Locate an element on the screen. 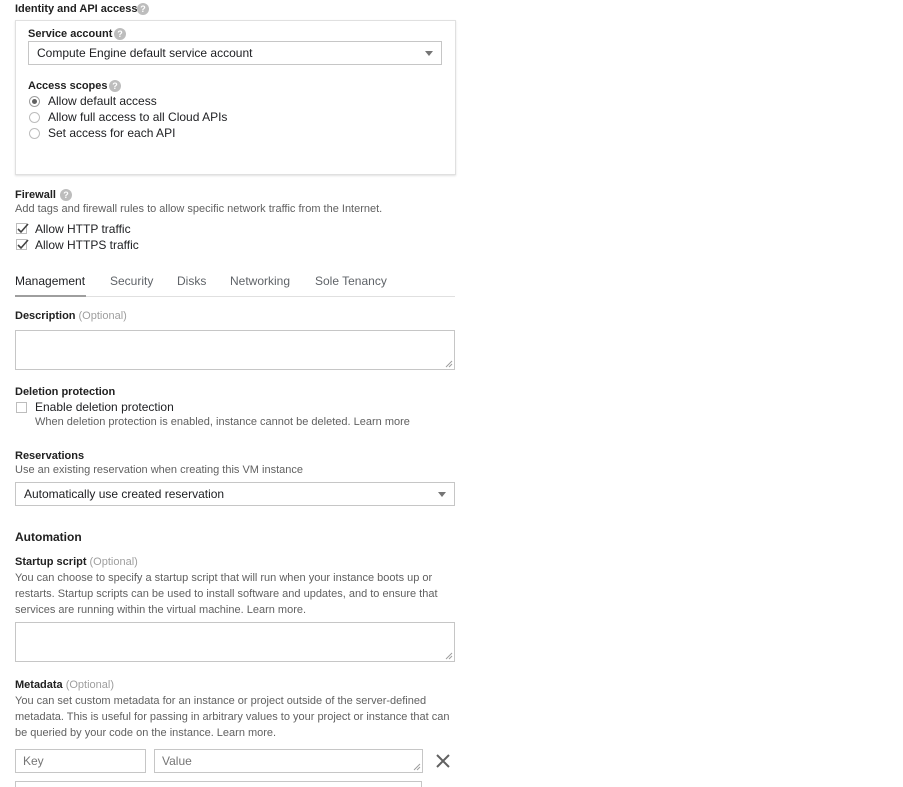 This screenshot has height=787, width=903. allow-http-label: Allow HTTP traffic is located at coordinates (83, 229).